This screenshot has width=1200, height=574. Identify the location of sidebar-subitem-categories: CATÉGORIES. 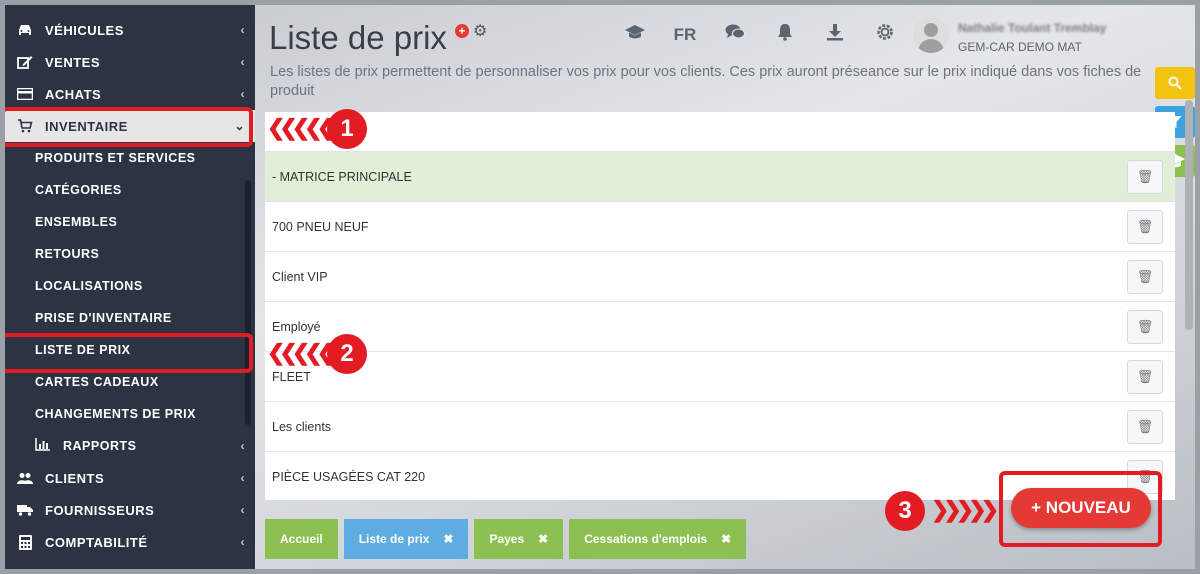
(78, 190).